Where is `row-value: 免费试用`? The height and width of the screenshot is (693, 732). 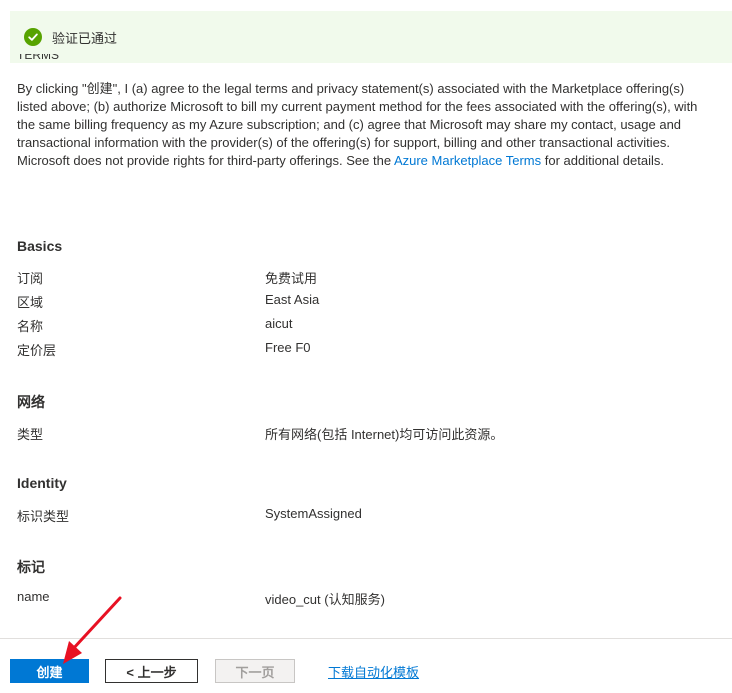 row-value: 免费试用 is located at coordinates (291, 278).